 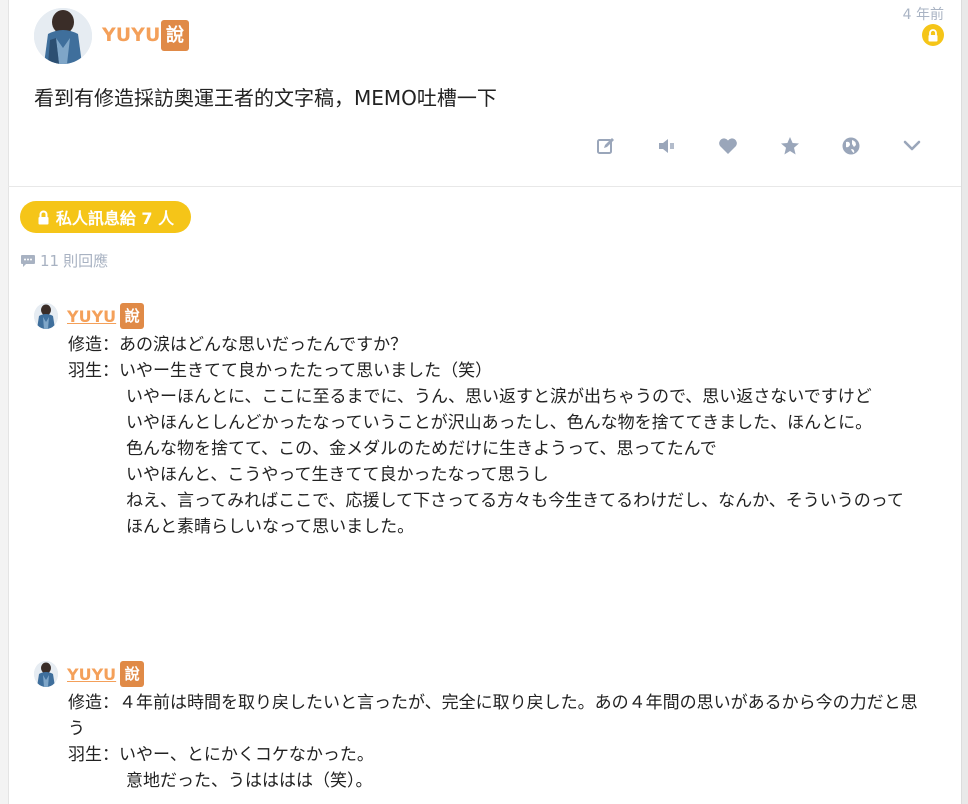 I want to click on reply-count-label: 則回應, so click(x=86, y=261).